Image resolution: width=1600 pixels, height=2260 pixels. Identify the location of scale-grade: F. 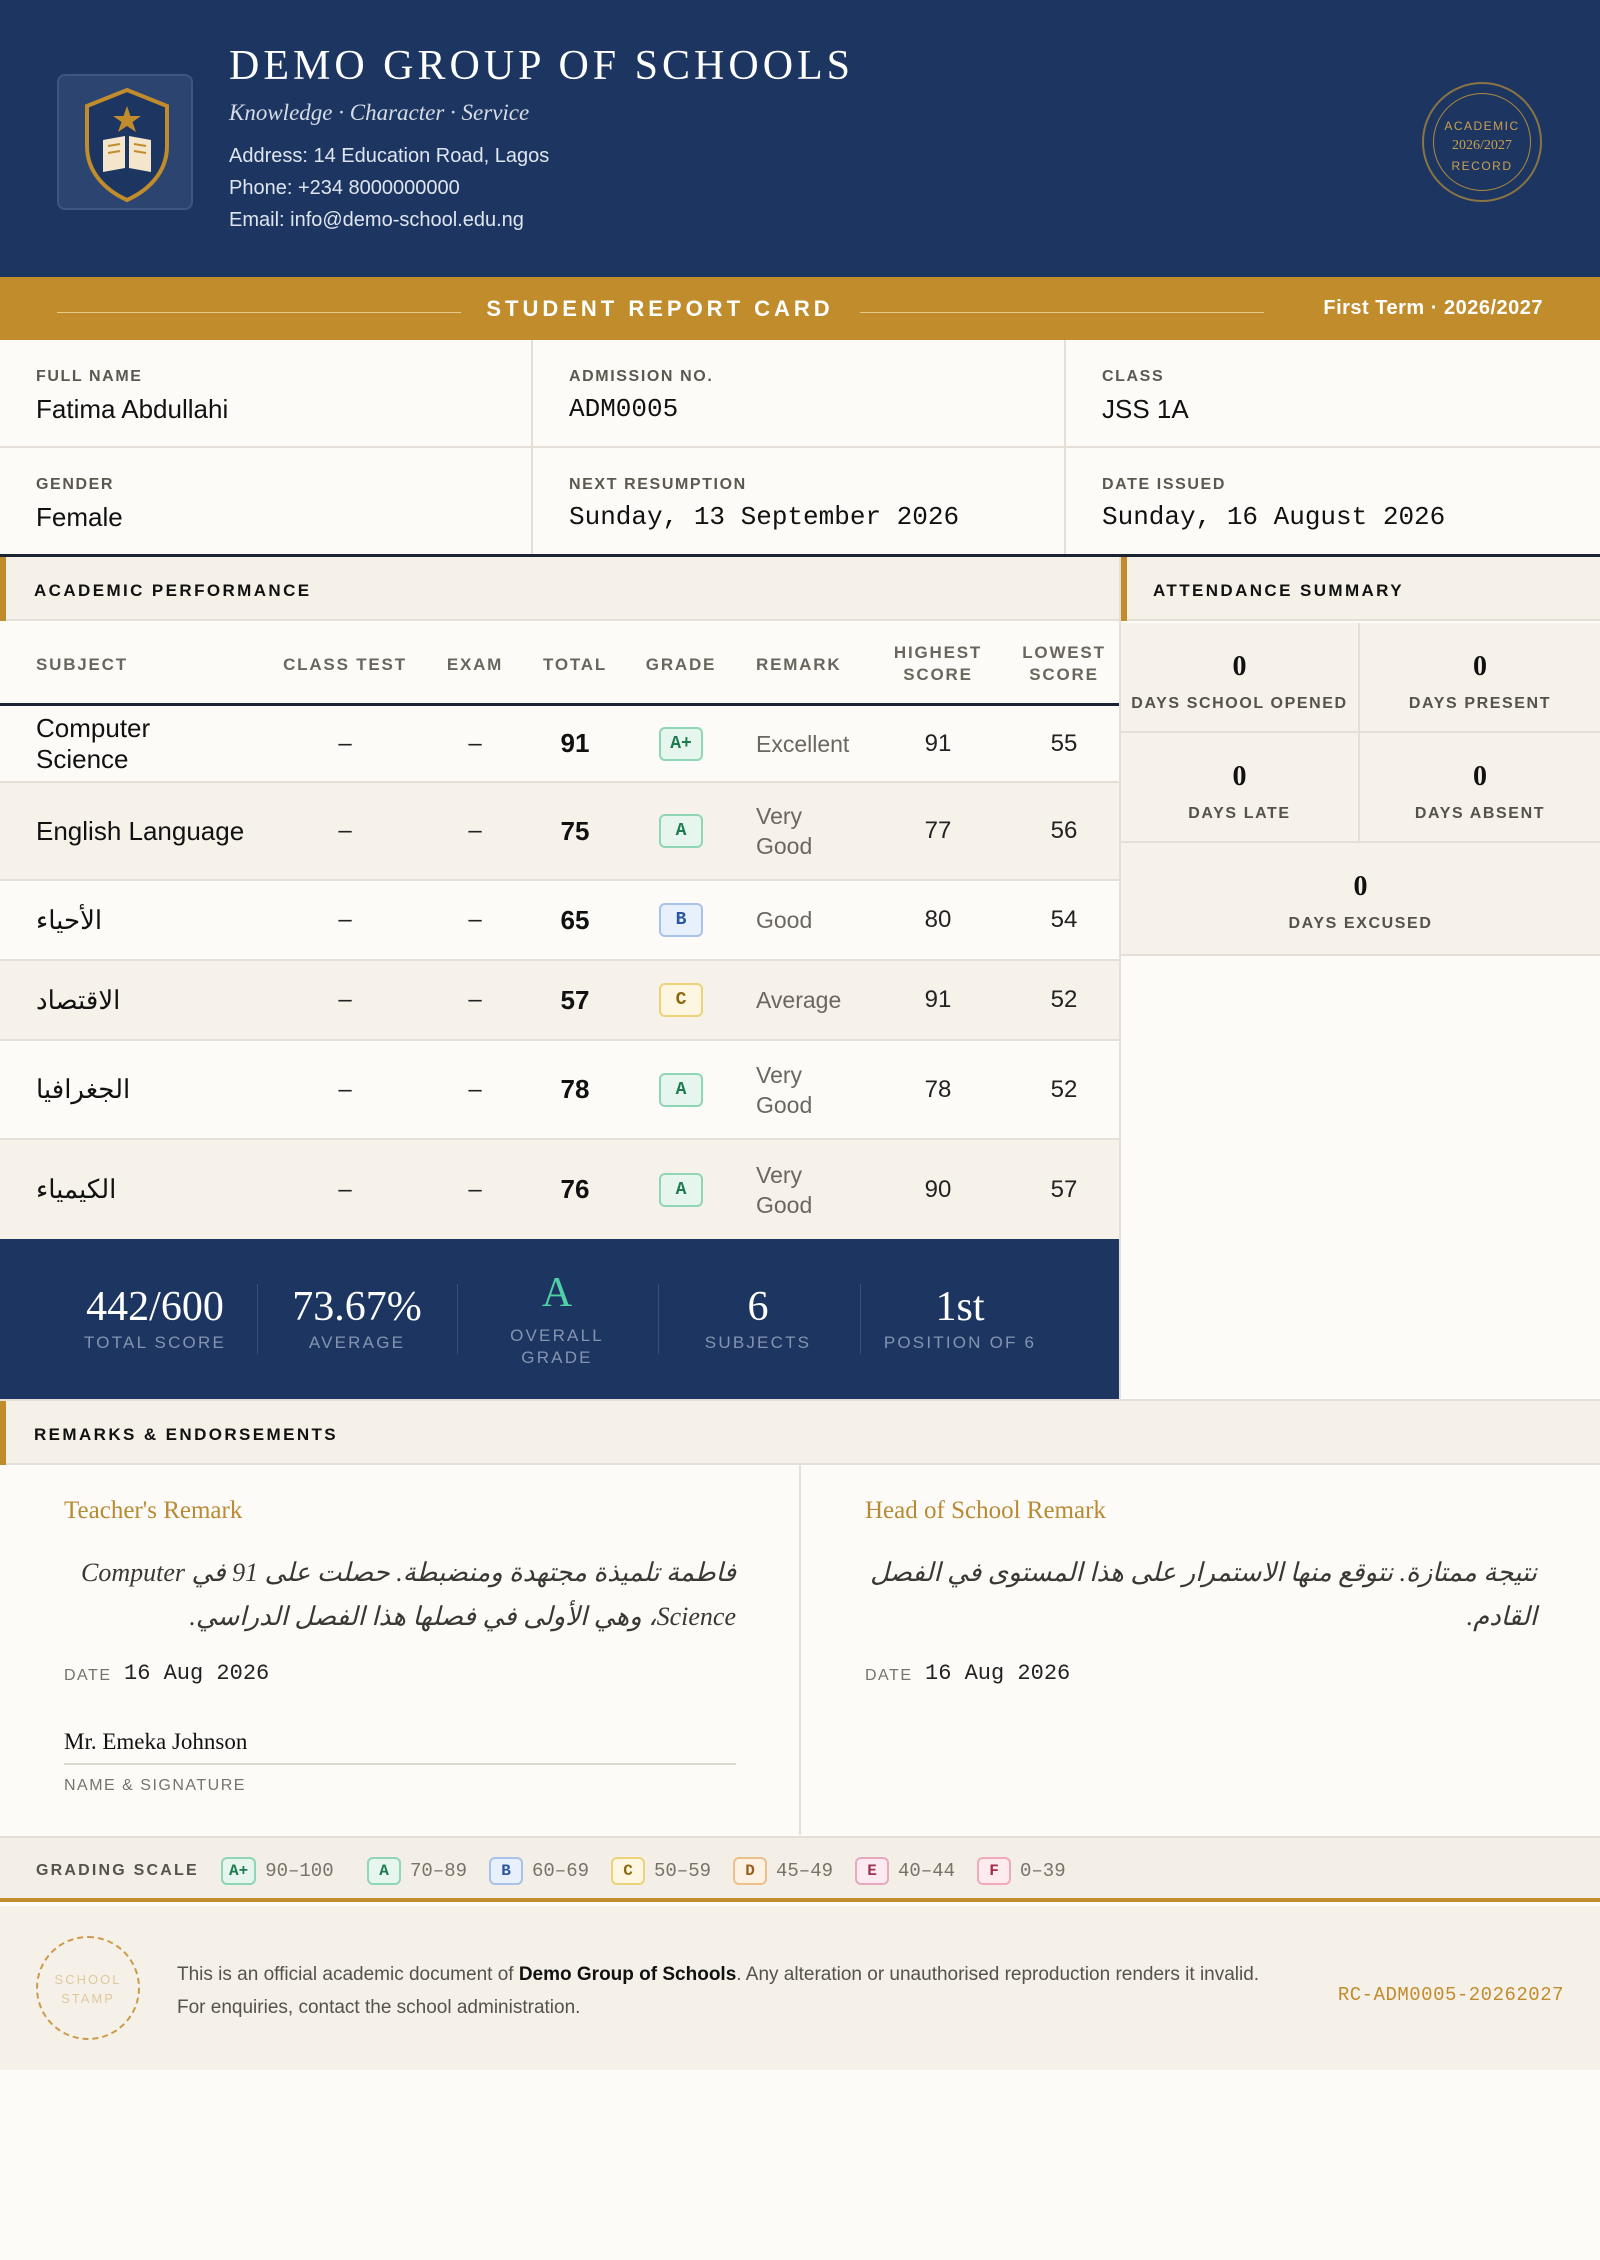
(994, 1871).